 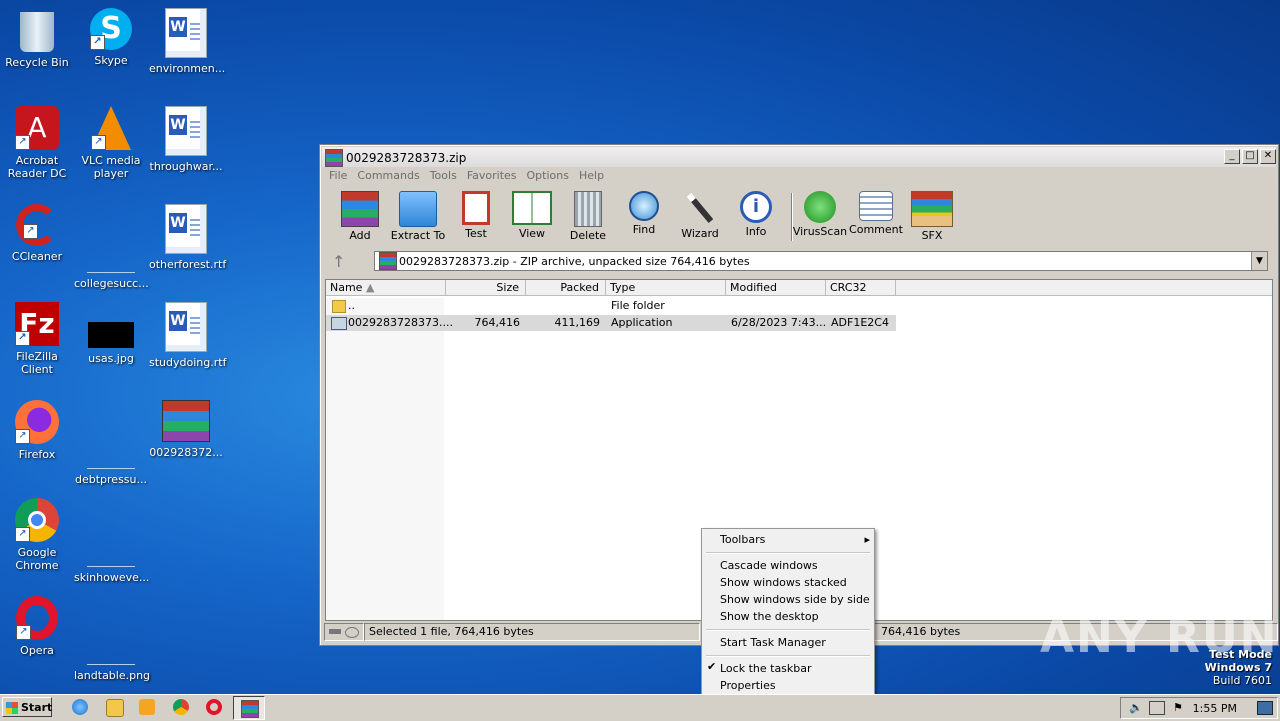 I want to click on blank-file-icon, so click(x=111, y=640).